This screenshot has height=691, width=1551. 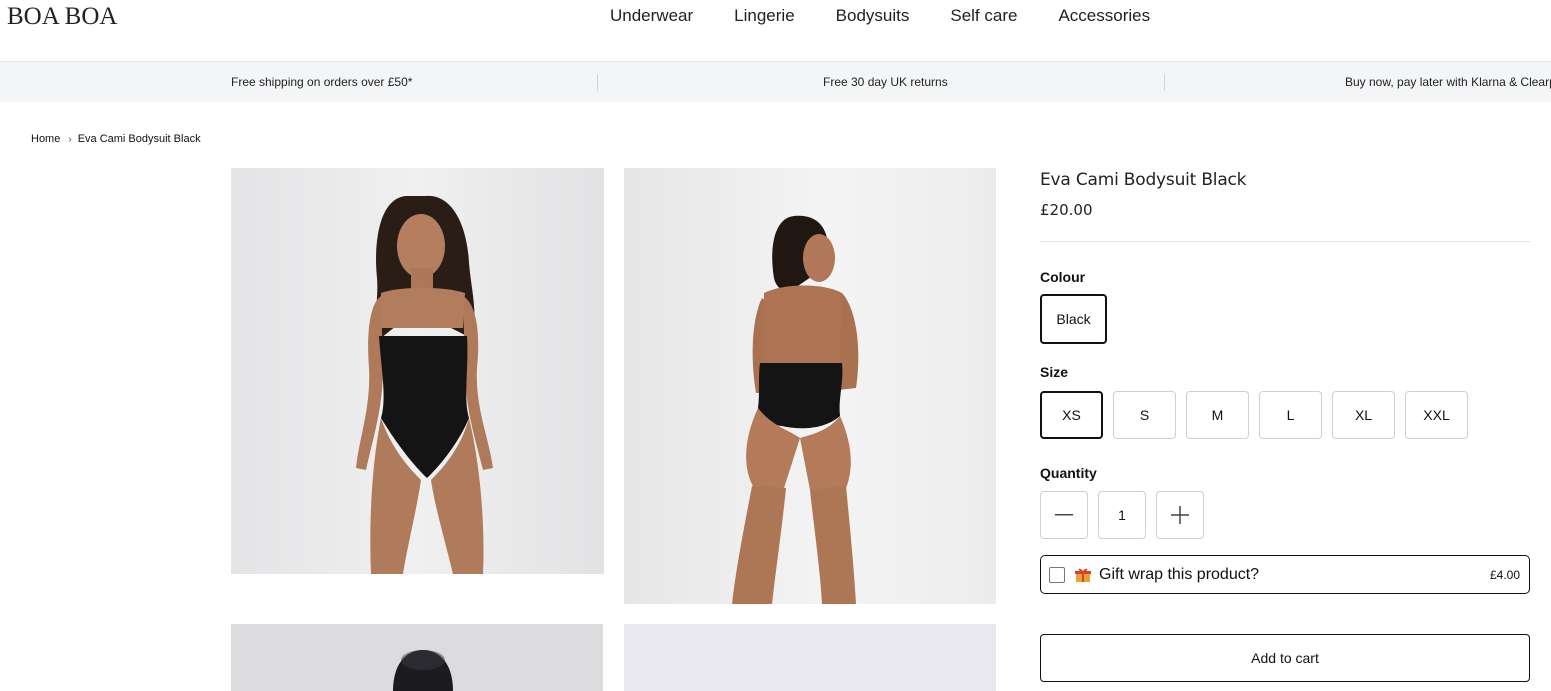 What do you see at coordinates (1436, 415) in the screenshot?
I see `size-option-xxl: XXL` at bounding box center [1436, 415].